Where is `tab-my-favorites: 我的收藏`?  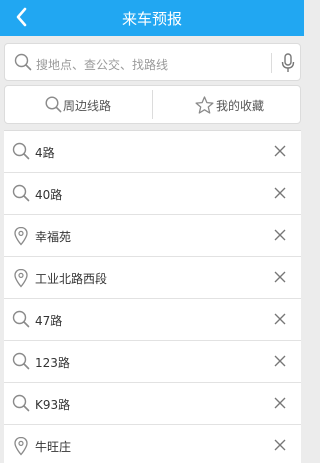 tab-my-favorites: 我的收藏 is located at coordinates (226, 104).